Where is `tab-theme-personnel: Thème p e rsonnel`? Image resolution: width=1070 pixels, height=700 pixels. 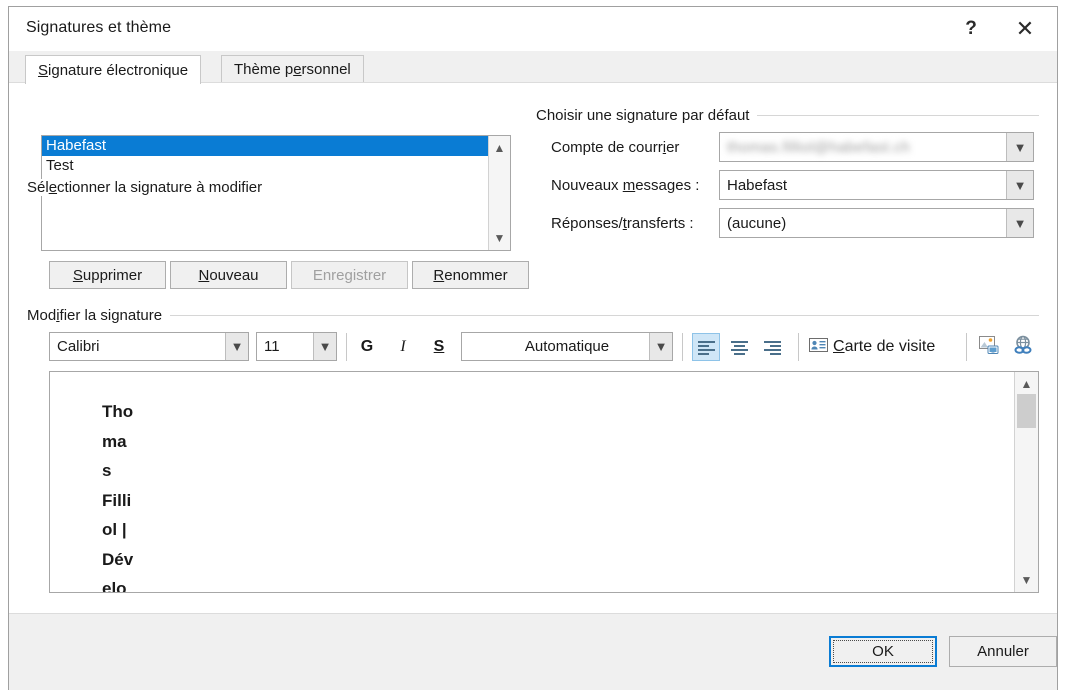 tab-theme-personnel: Thème p e rsonnel is located at coordinates (292, 69).